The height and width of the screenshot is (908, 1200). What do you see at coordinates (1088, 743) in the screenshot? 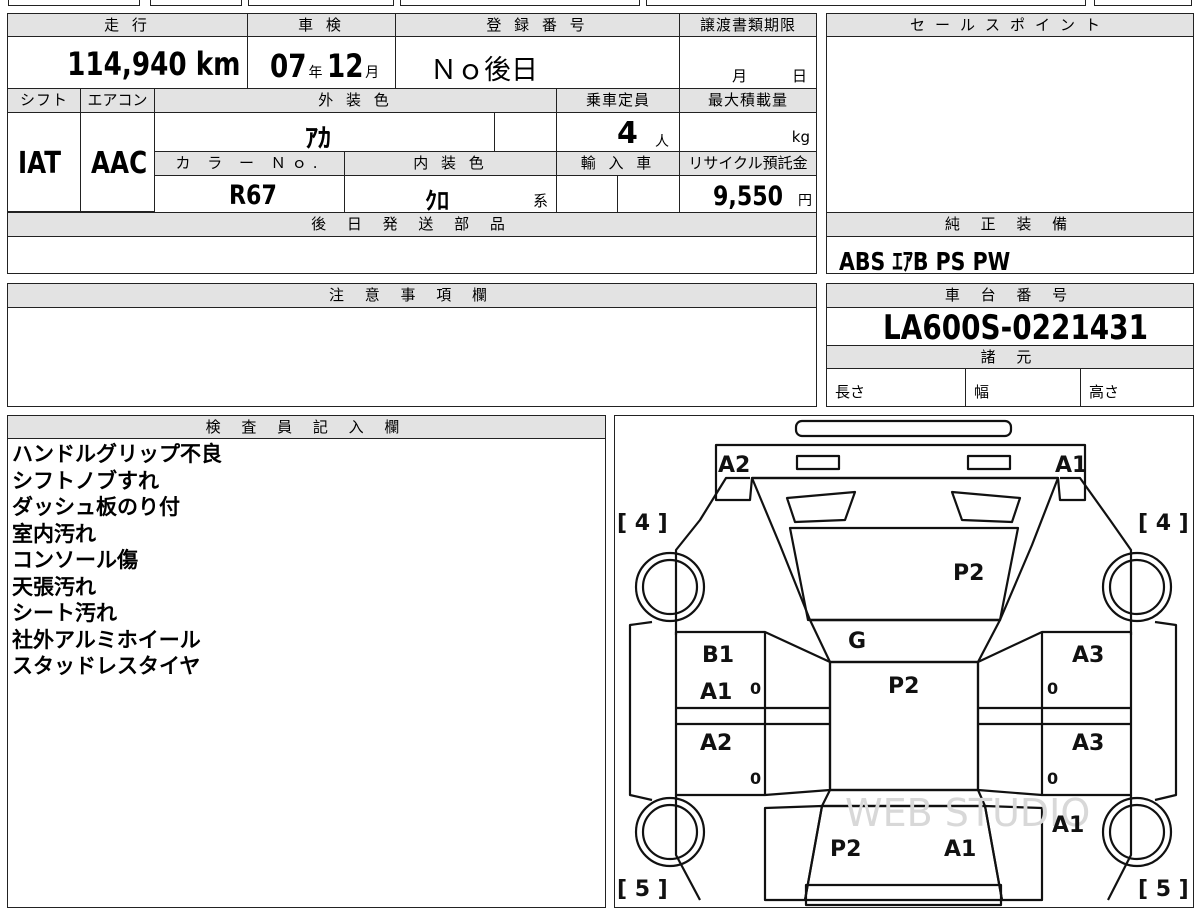
I see `mark-right-rear-door: A3` at bounding box center [1088, 743].